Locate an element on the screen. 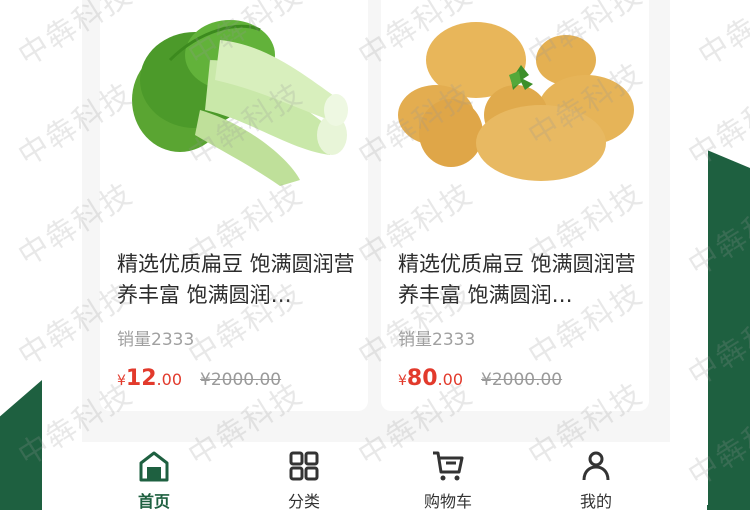  tab-profile-label: 我的 is located at coordinates (595, 501).